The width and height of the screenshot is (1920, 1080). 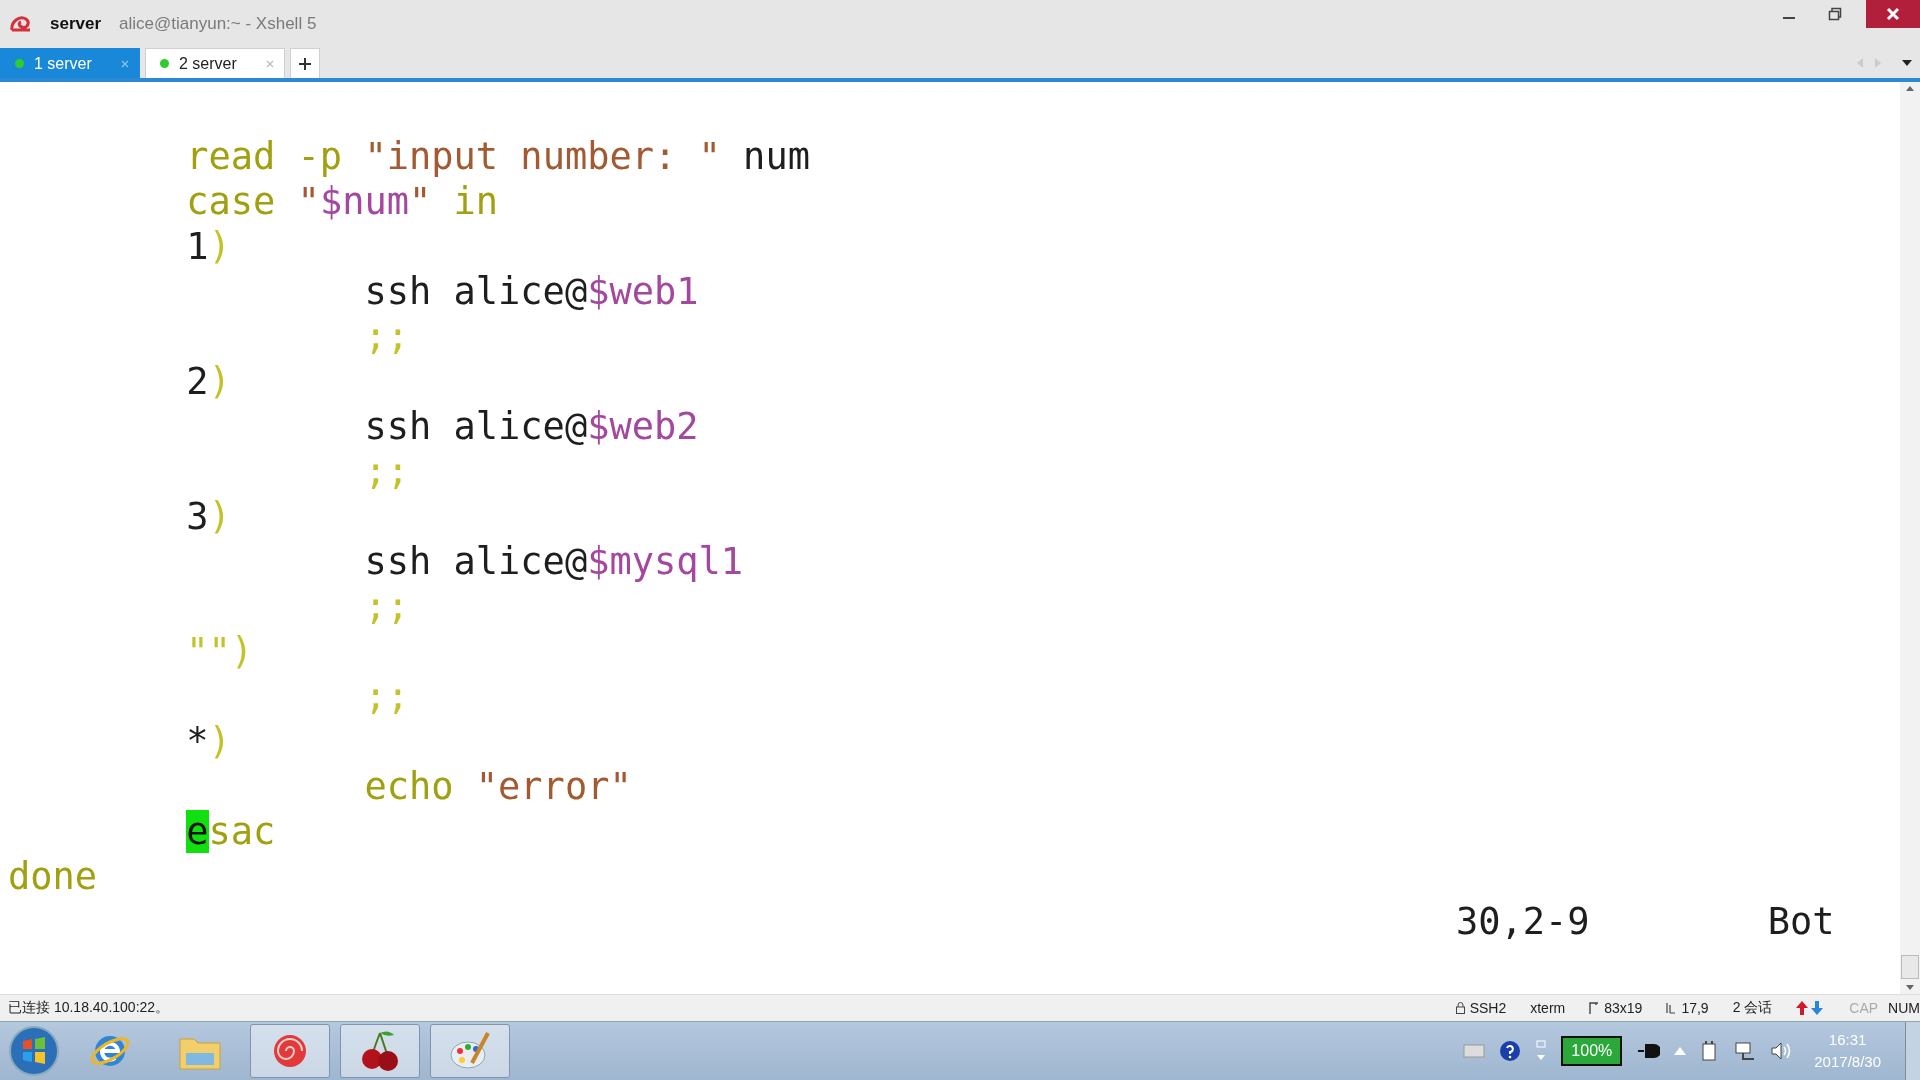 I want to click on battery-indicator: 100%, so click(x=1592, y=1051).